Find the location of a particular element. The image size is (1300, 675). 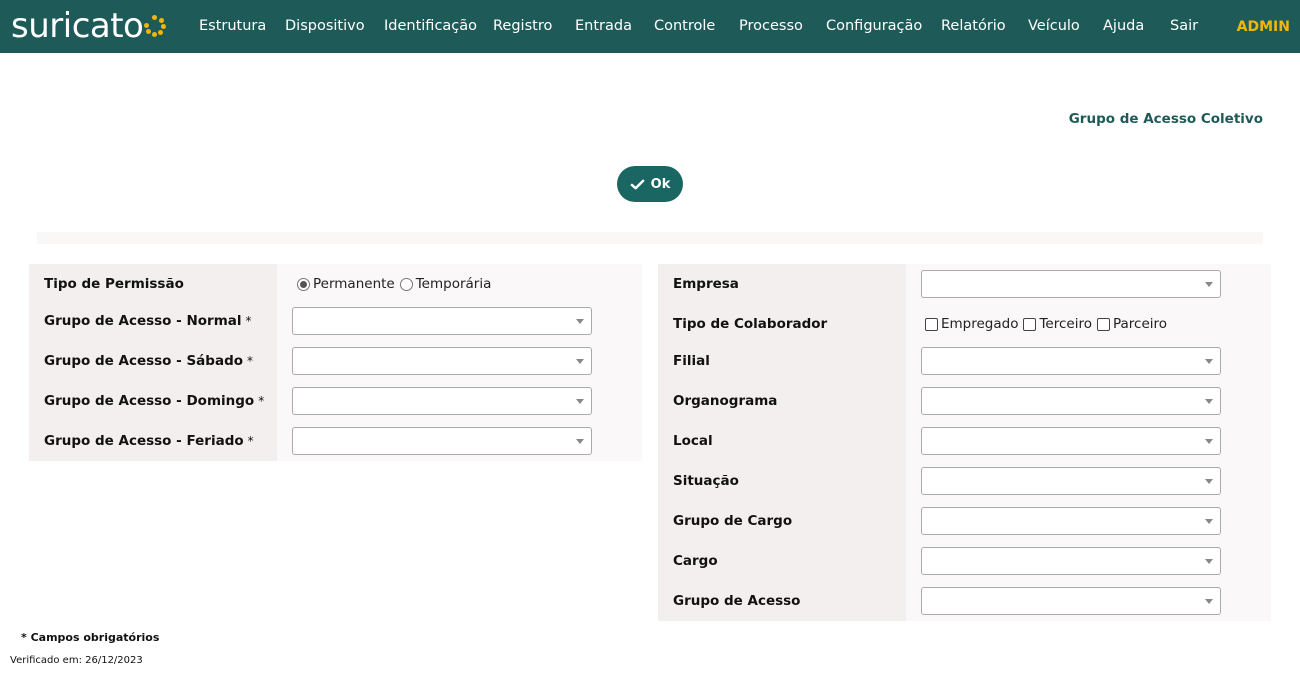

radio-temporaria-label: Temporária is located at coordinates (454, 284).